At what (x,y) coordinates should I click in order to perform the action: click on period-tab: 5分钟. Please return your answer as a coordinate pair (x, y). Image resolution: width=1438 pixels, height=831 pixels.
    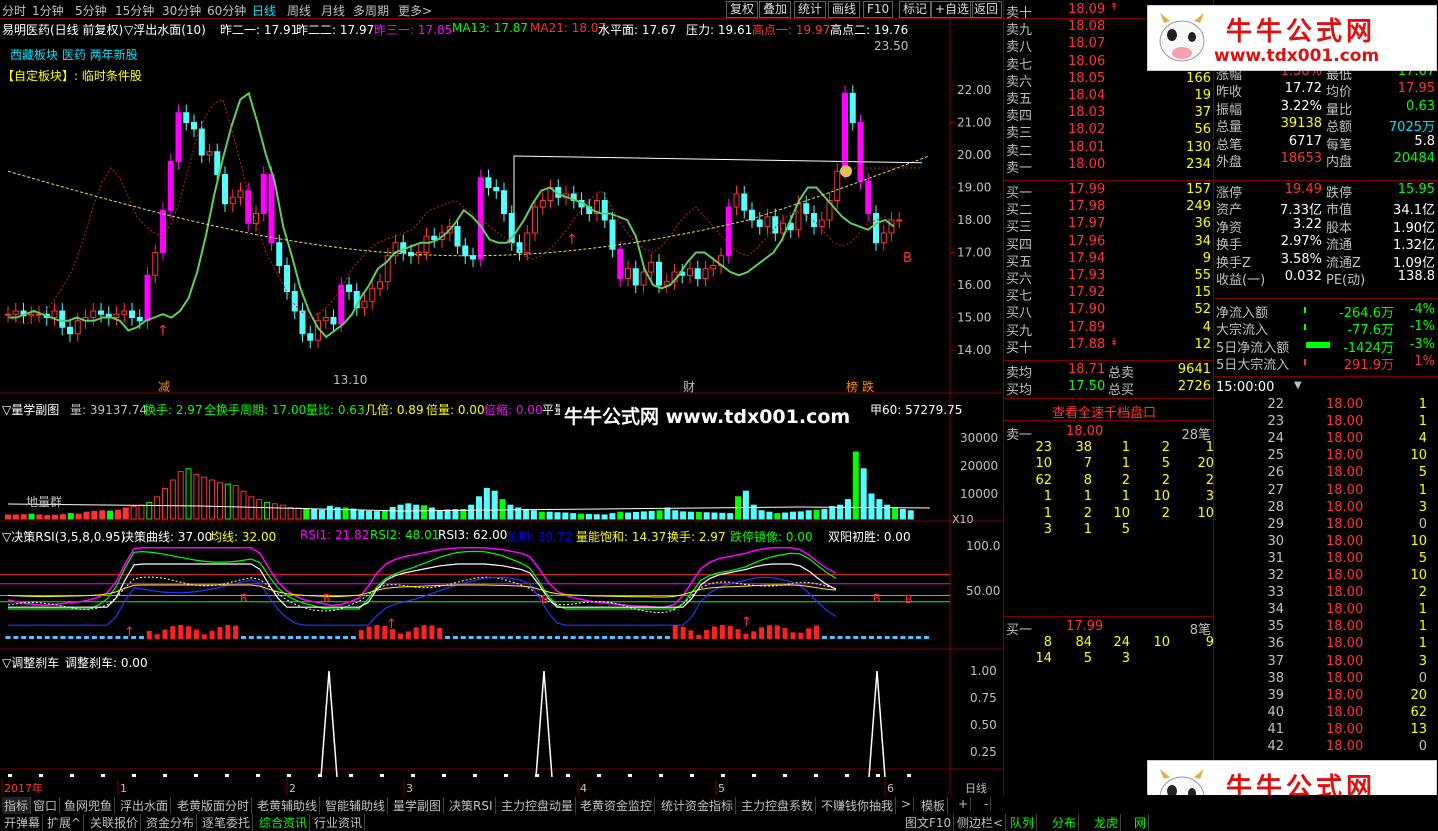
    Looking at the image, I should click on (91, 10).